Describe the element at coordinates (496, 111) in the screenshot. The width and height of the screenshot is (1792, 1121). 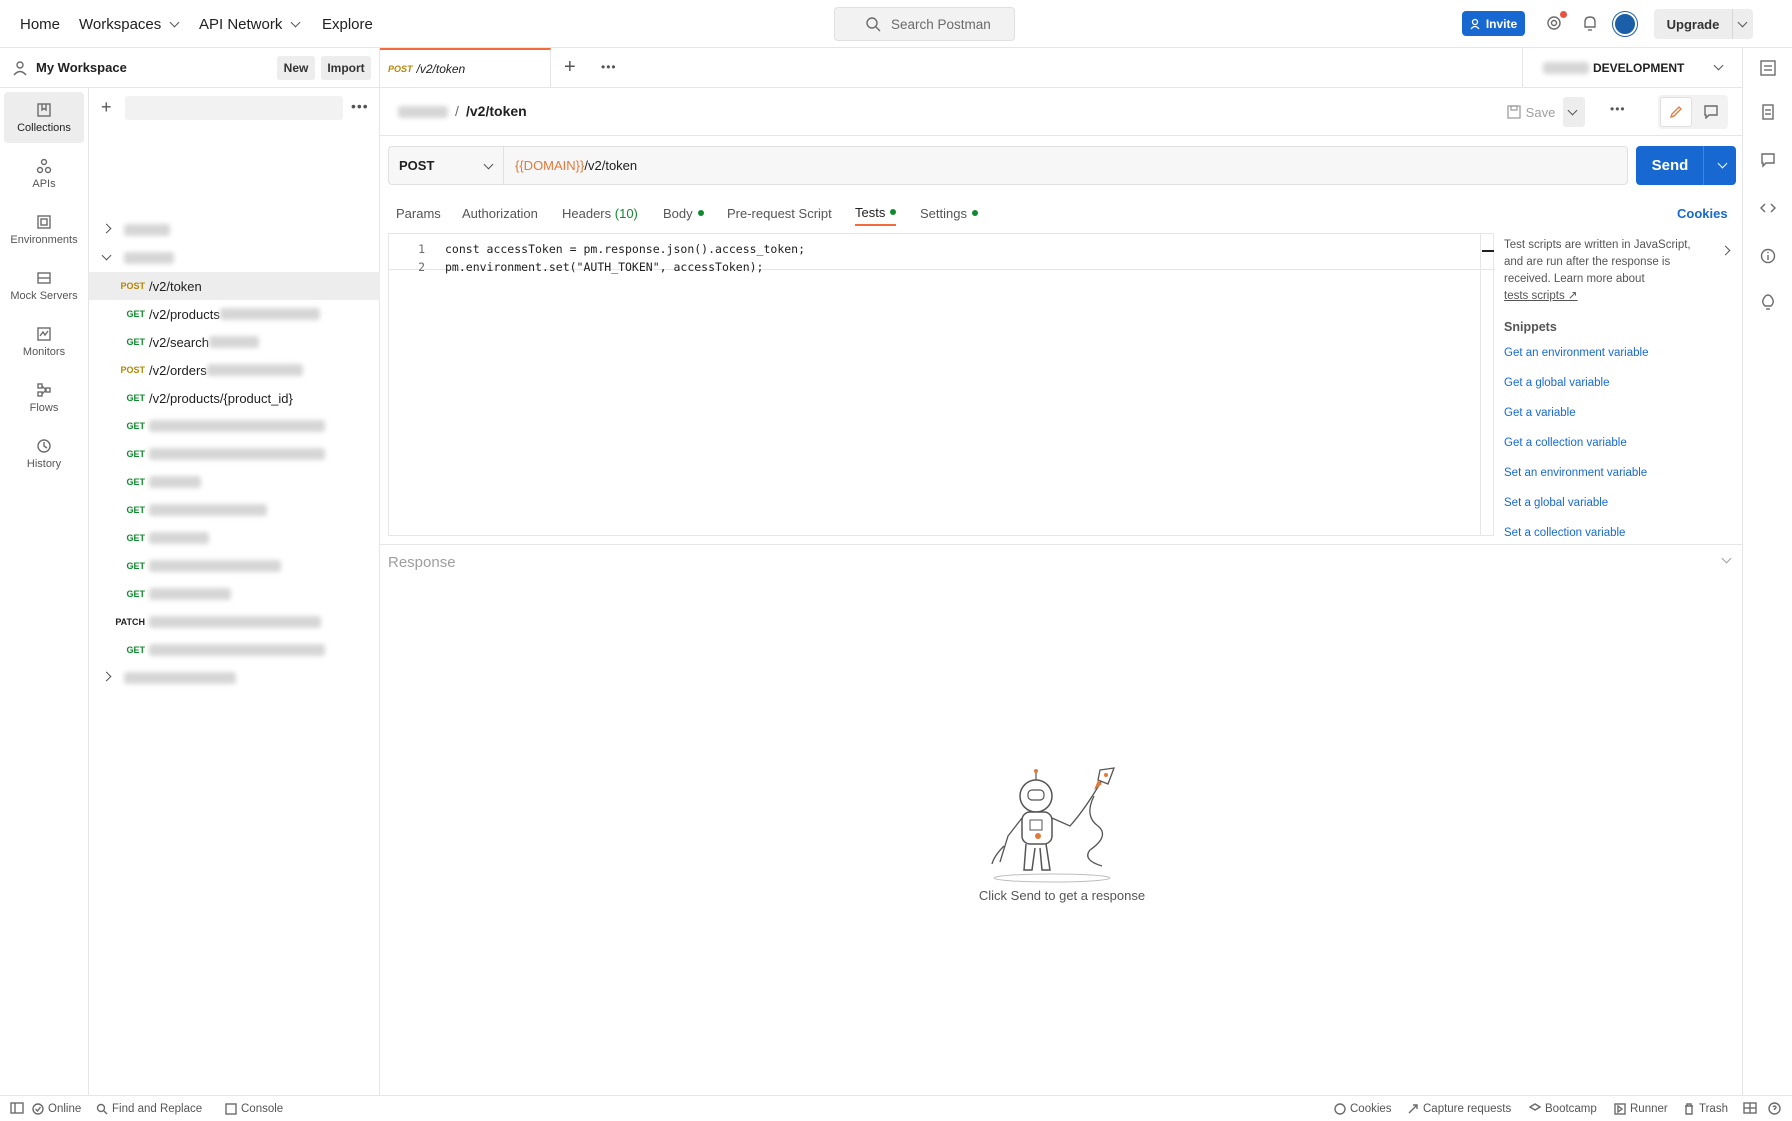
I see `breadcrumb-current: /v2/token` at that location.